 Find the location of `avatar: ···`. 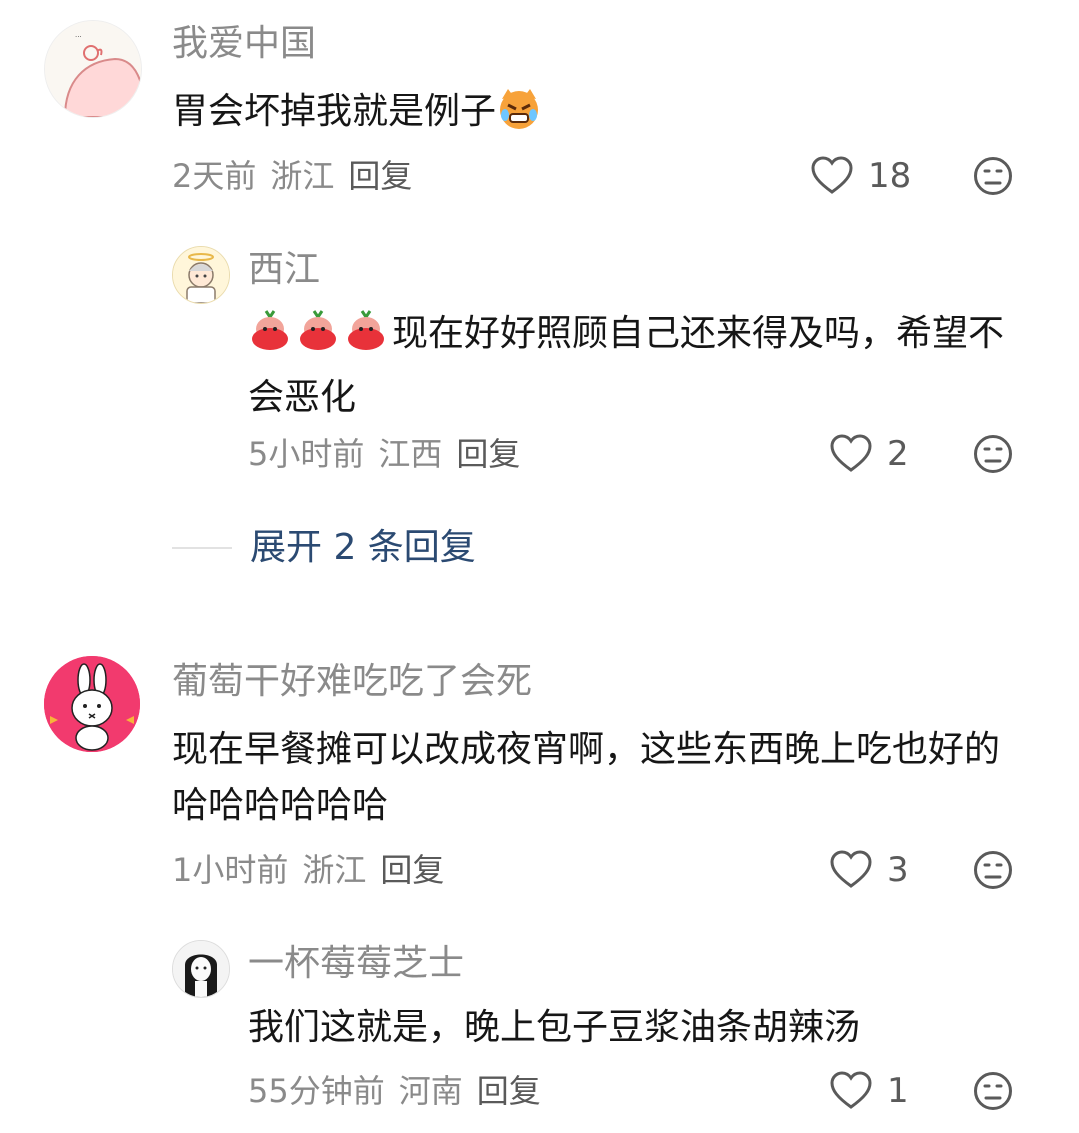

avatar: ··· is located at coordinates (93, 69).